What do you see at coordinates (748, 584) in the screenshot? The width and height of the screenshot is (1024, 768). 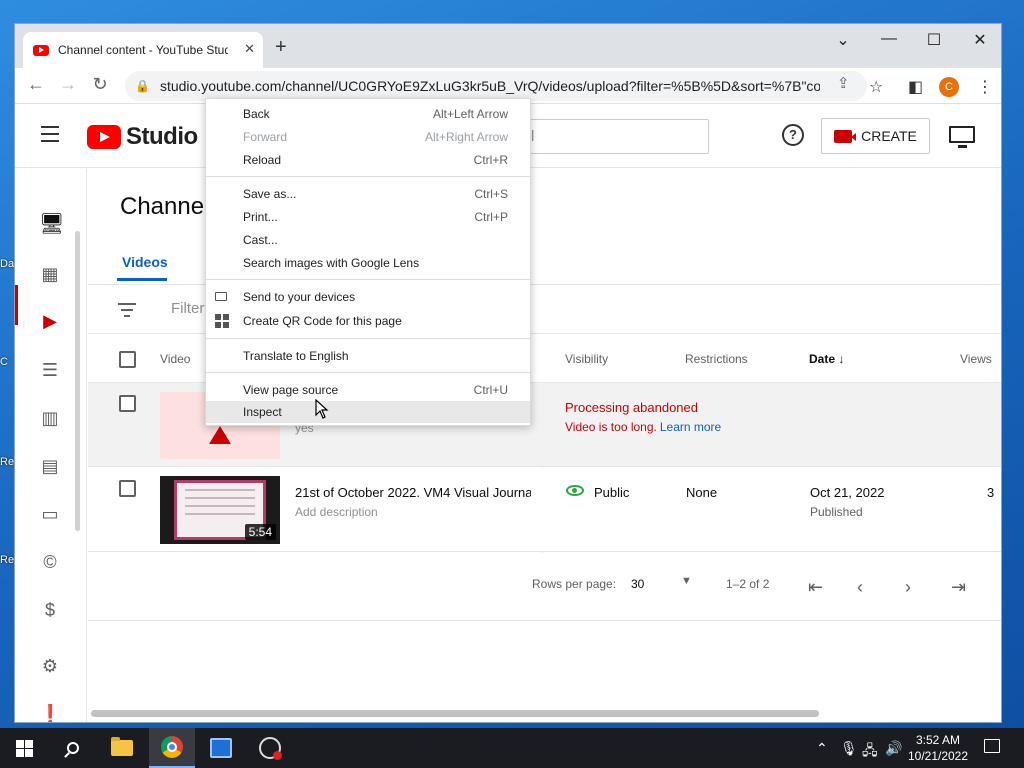 I see `page-range: 1–2 of 2` at bounding box center [748, 584].